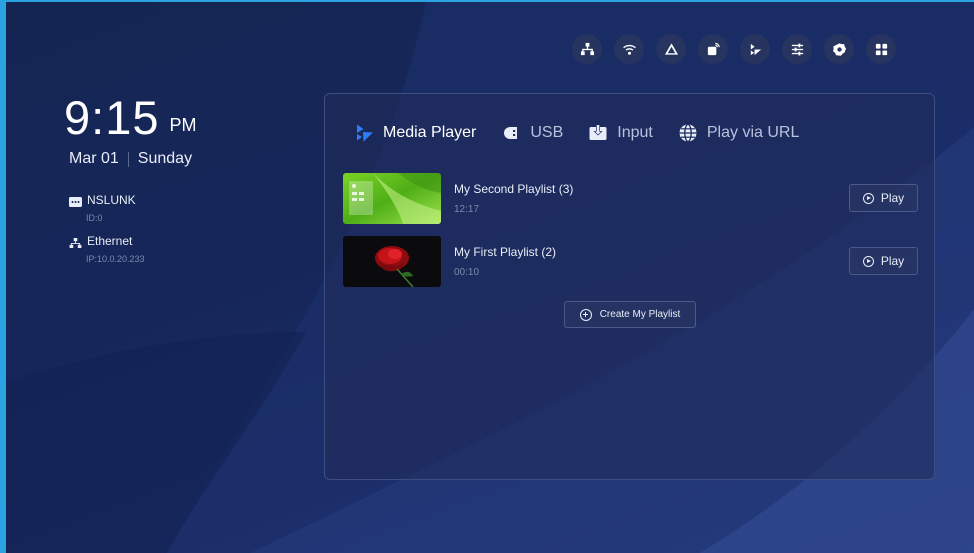 The height and width of the screenshot is (553, 974). Describe the element at coordinates (94, 218) in the screenshot. I see `device-id: ID:0` at that location.